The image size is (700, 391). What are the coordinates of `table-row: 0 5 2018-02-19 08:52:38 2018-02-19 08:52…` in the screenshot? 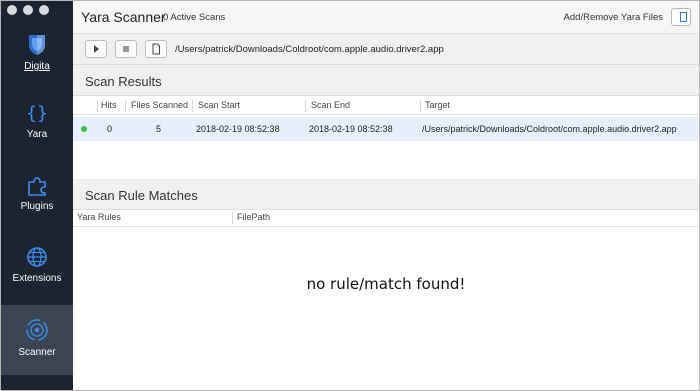 It's located at (386, 129).